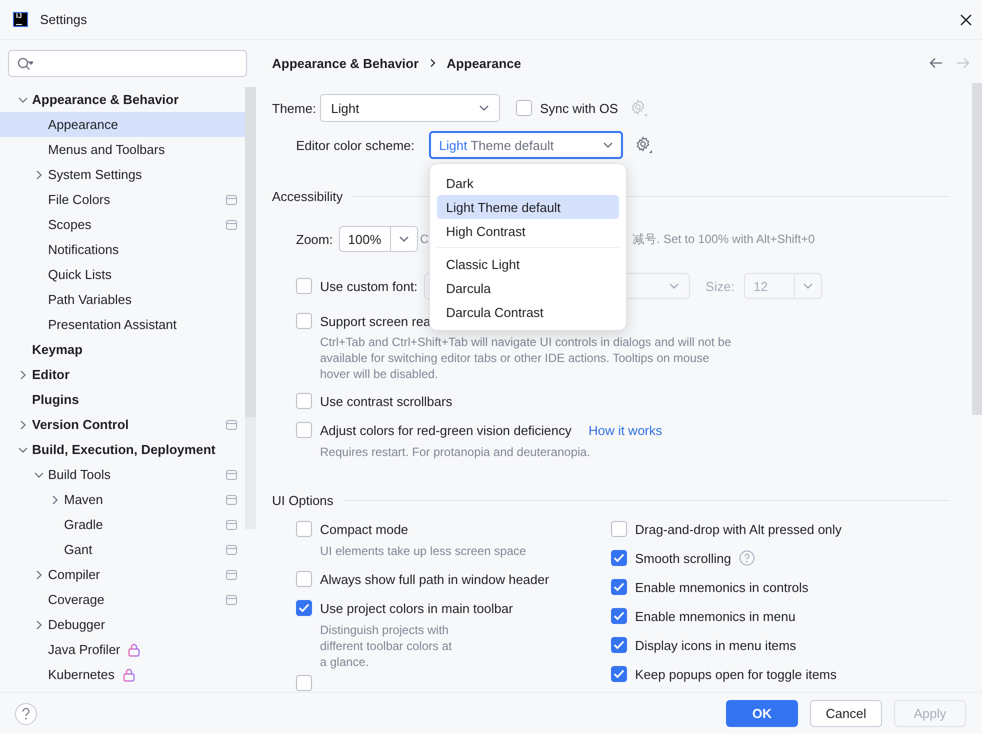  What do you see at coordinates (625, 430) in the screenshot?
I see `link: How it works` at bounding box center [625, 430].